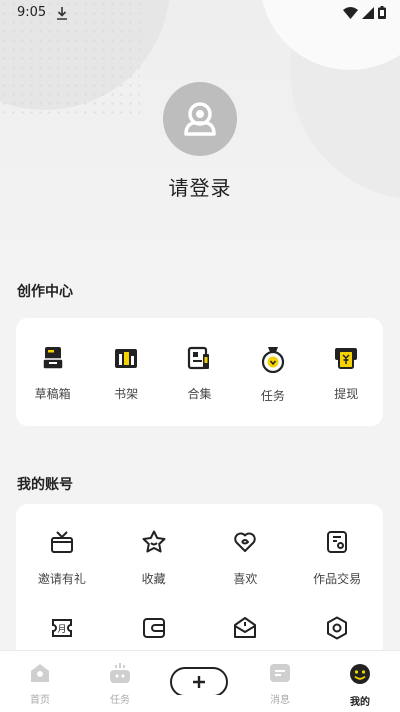  I want to click on tab-label: 消息, so click(280, 700).